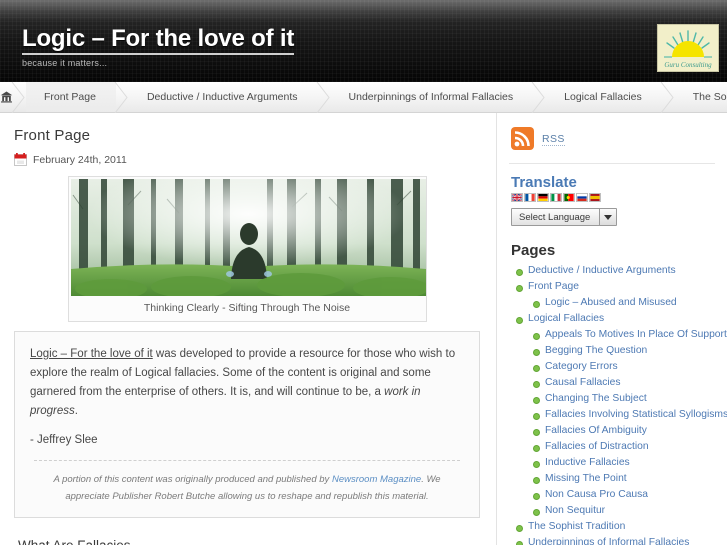  I want to click on page-link-deductive-inductive-arguments: Deductive / Inductive Arguments, so click(614, 271).